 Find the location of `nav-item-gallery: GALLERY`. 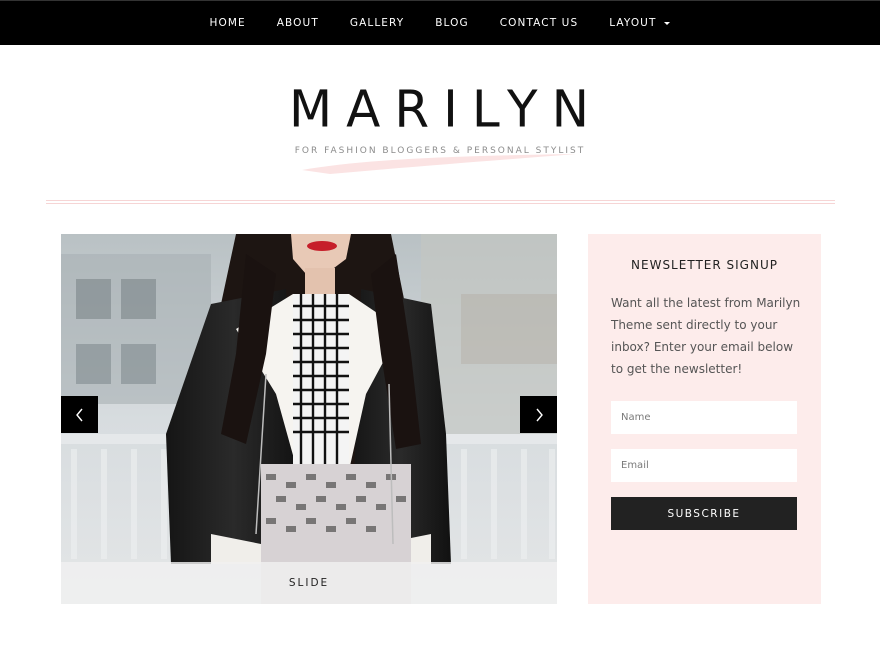

nav-item-gallery: GALLERY is located at coordinates (377, 23).